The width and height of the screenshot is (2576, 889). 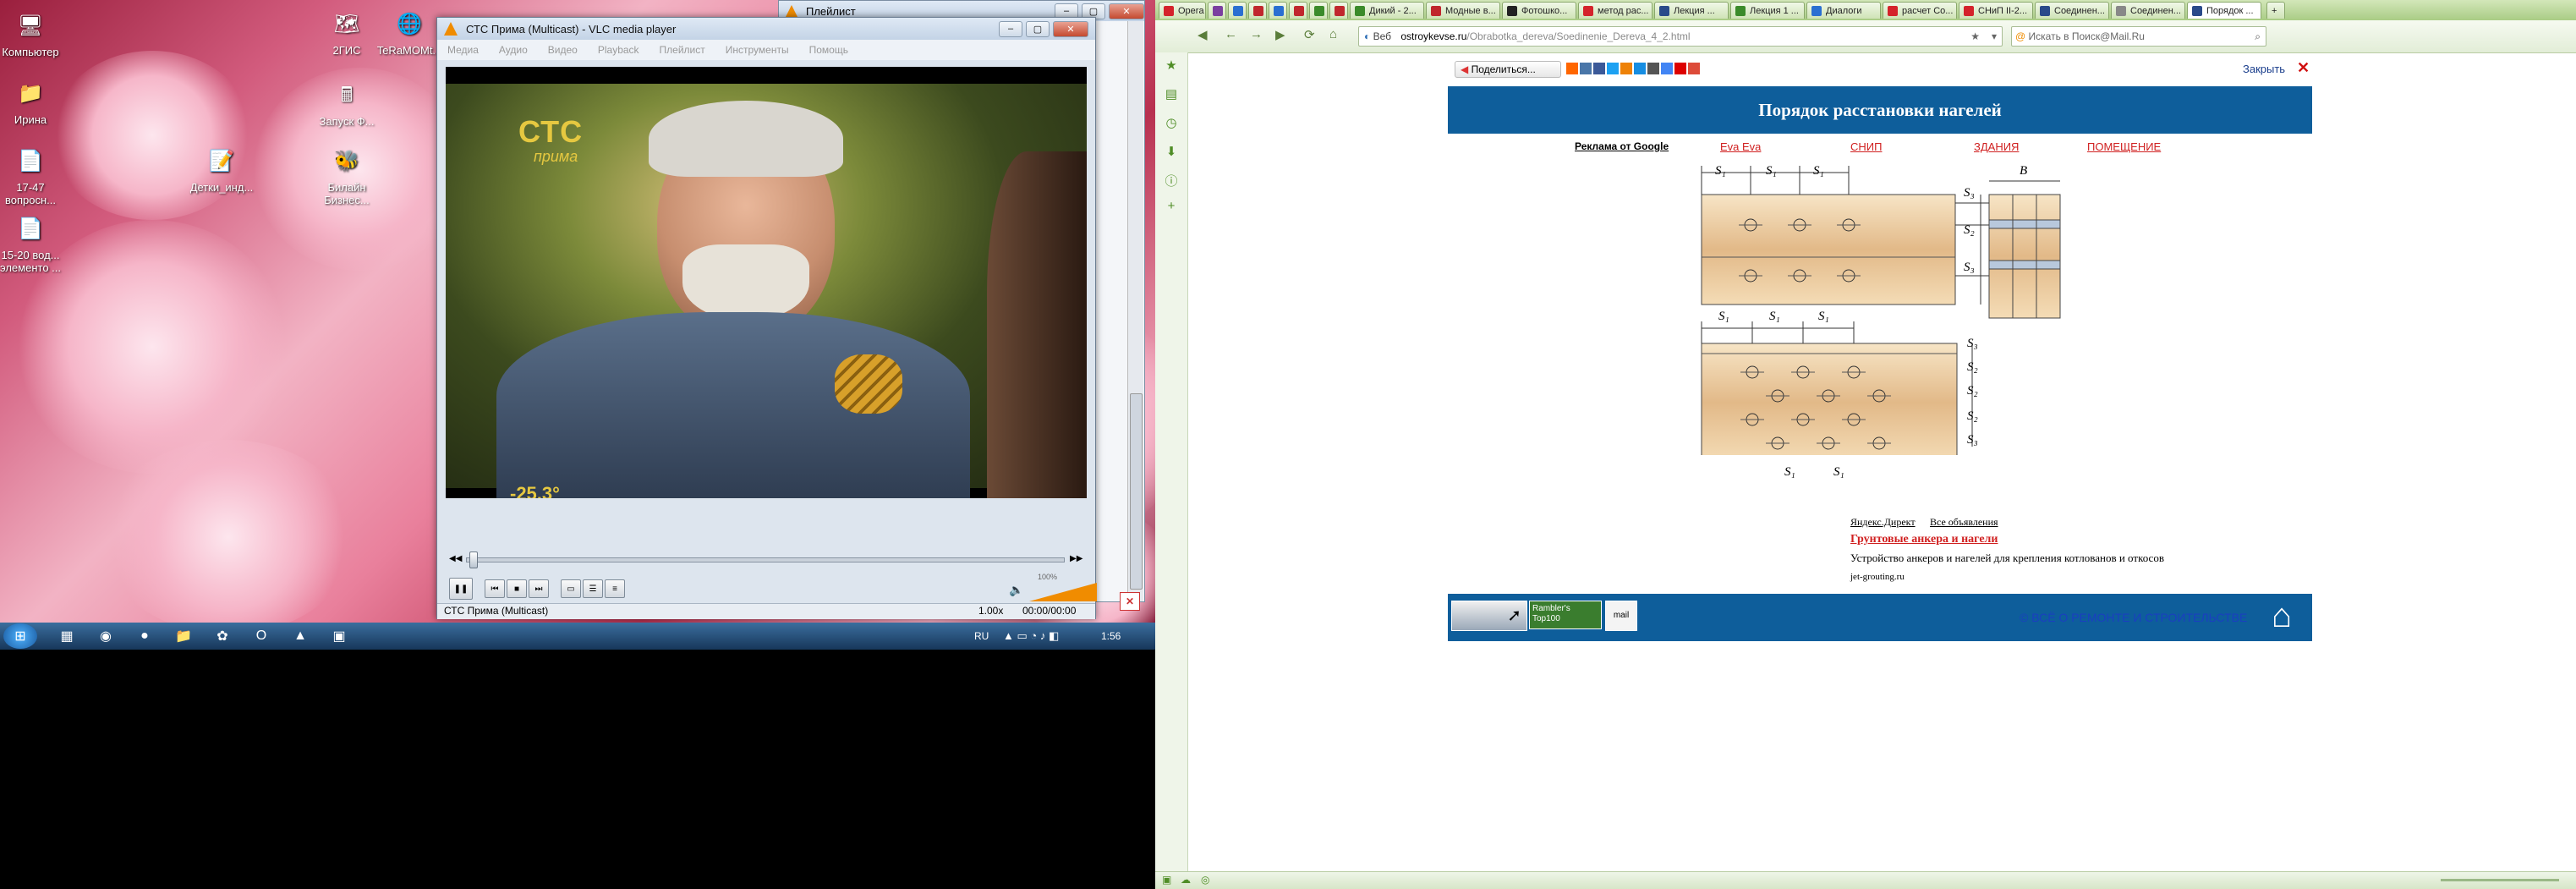 I want to click on playlist-close-icon: ✕, so click(x=1130, y=602).